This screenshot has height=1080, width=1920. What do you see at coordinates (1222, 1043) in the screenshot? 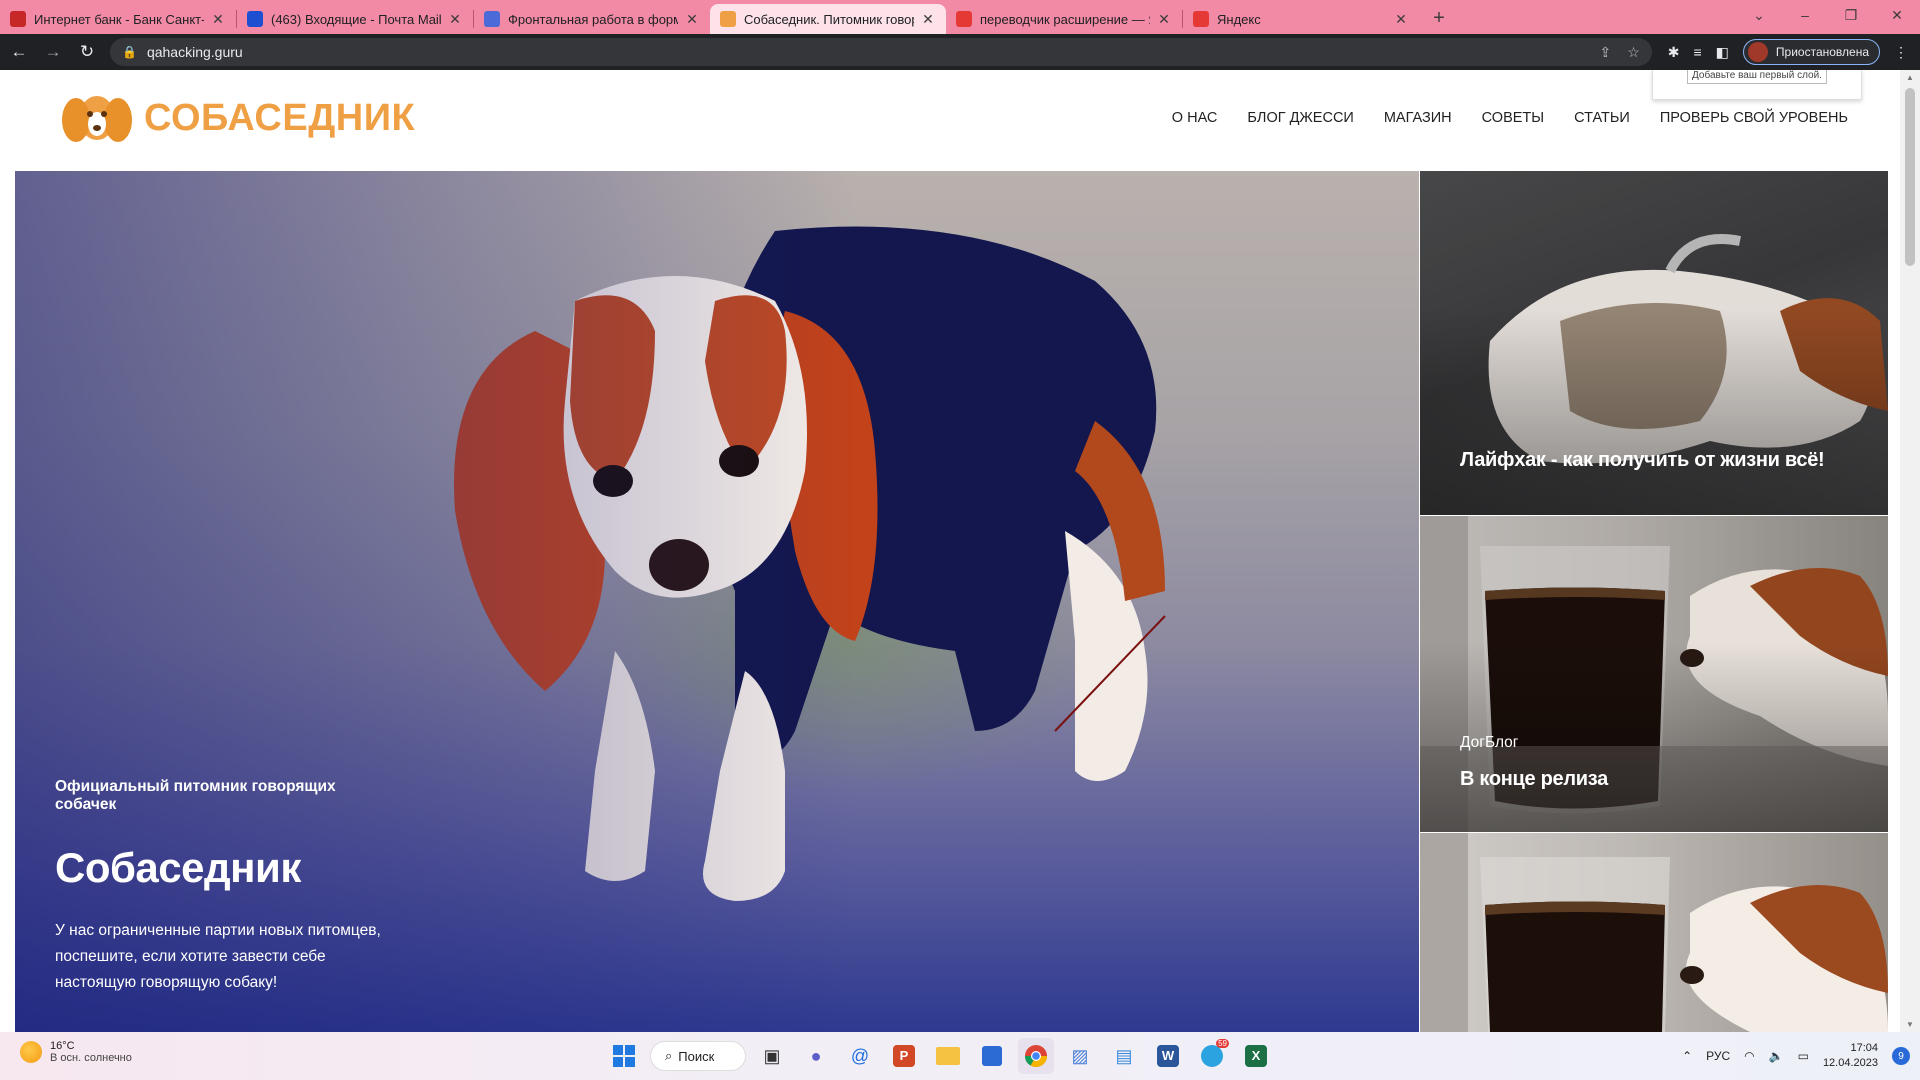
I see `telegram-badge: 59` at bounding box center [1222, 1043].